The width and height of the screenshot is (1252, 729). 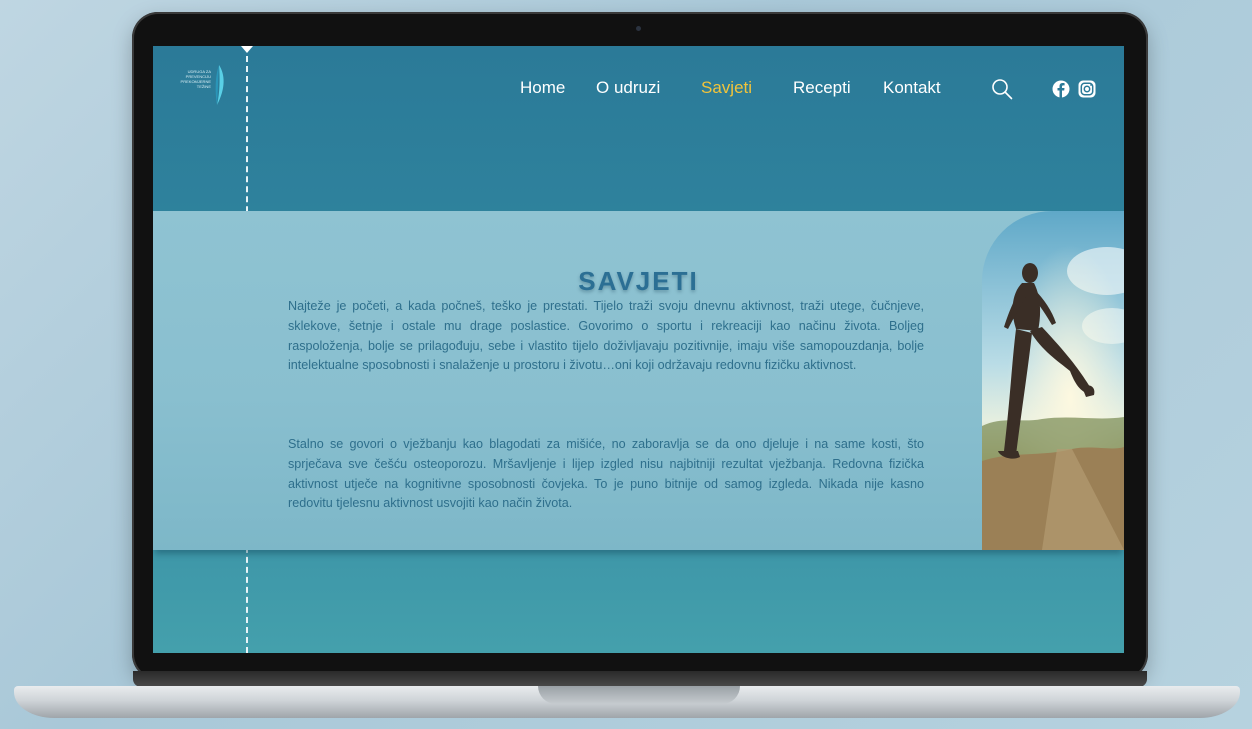 What do you see at coordinates (1061, 89) in the screenshot?
I see `facebook-icon` at bounding box center [1061, 89].